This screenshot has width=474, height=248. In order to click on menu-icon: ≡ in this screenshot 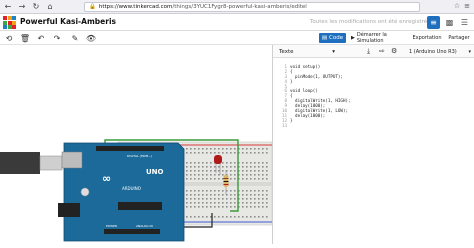, I will do `click(467, 6)`.